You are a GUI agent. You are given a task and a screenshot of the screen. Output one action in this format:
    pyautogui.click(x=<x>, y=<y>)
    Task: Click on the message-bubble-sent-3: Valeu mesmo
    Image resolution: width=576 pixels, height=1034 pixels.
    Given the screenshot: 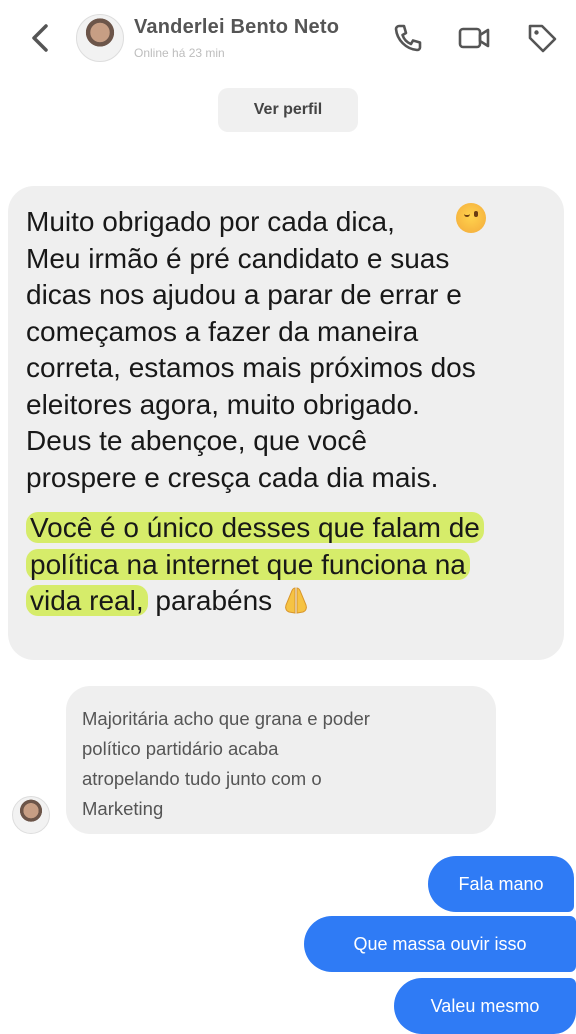 What is the action you would take?
    pyautogui.click(x=485, y=1006)
    